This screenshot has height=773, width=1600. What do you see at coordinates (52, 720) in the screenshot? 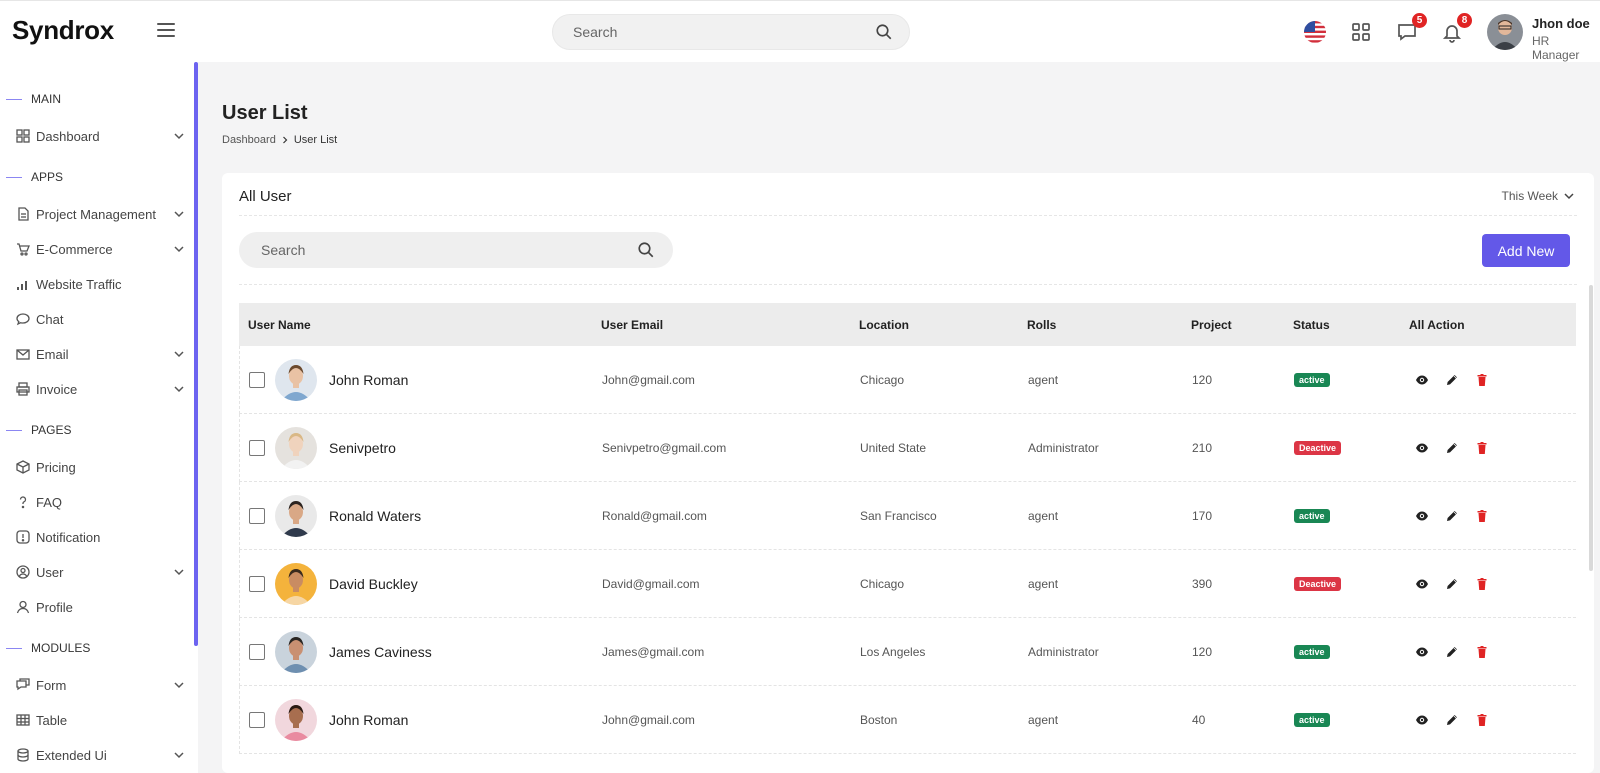
I see `sidebar-item-label: Table` at bounding box center [52, 720].